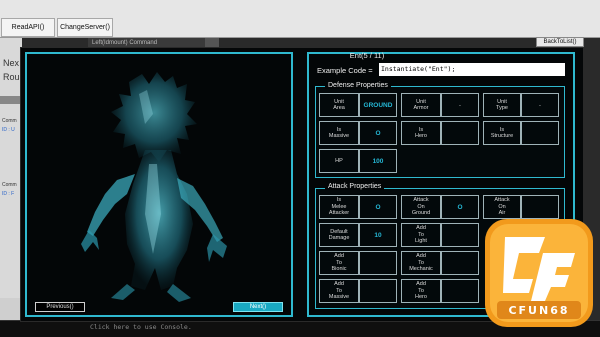  I want to click on add-to-hero-value, so click(460, 291).